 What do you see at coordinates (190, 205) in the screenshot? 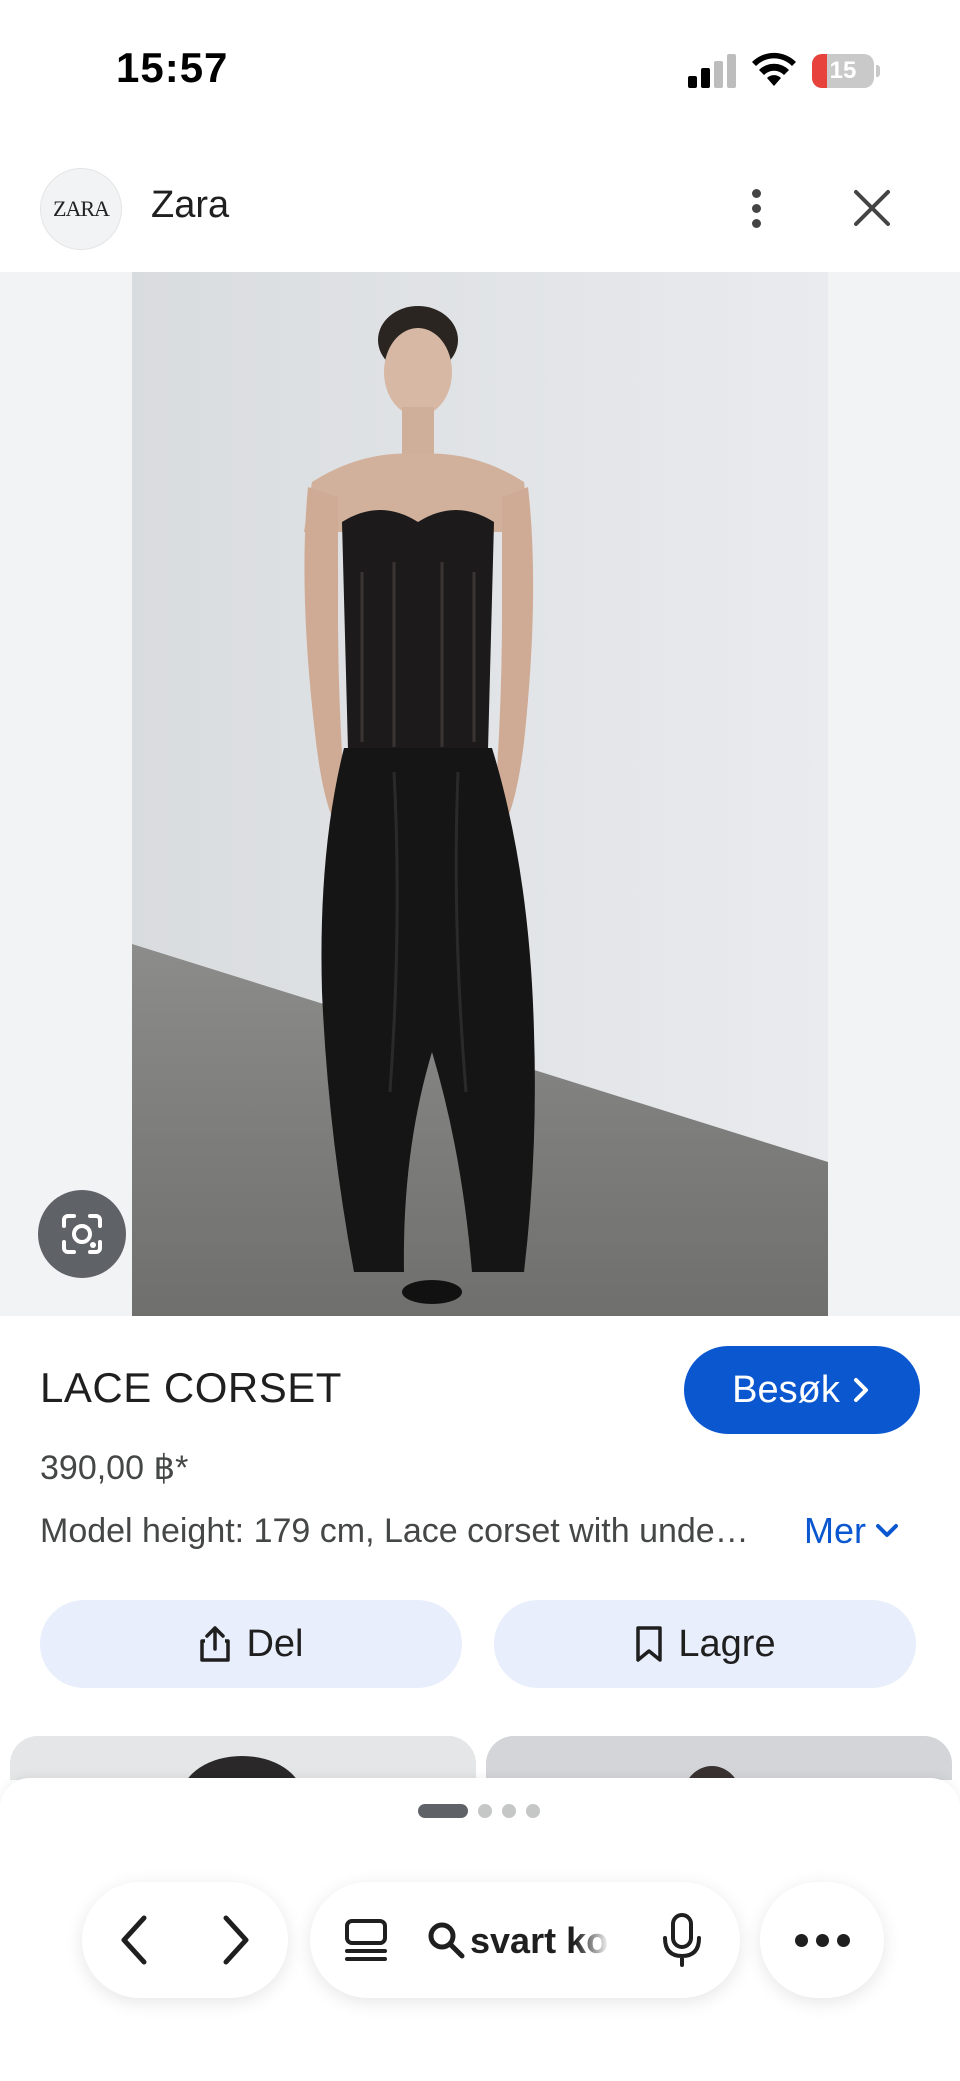
I see `site-name: Zara` at bounding box center [190, 205].